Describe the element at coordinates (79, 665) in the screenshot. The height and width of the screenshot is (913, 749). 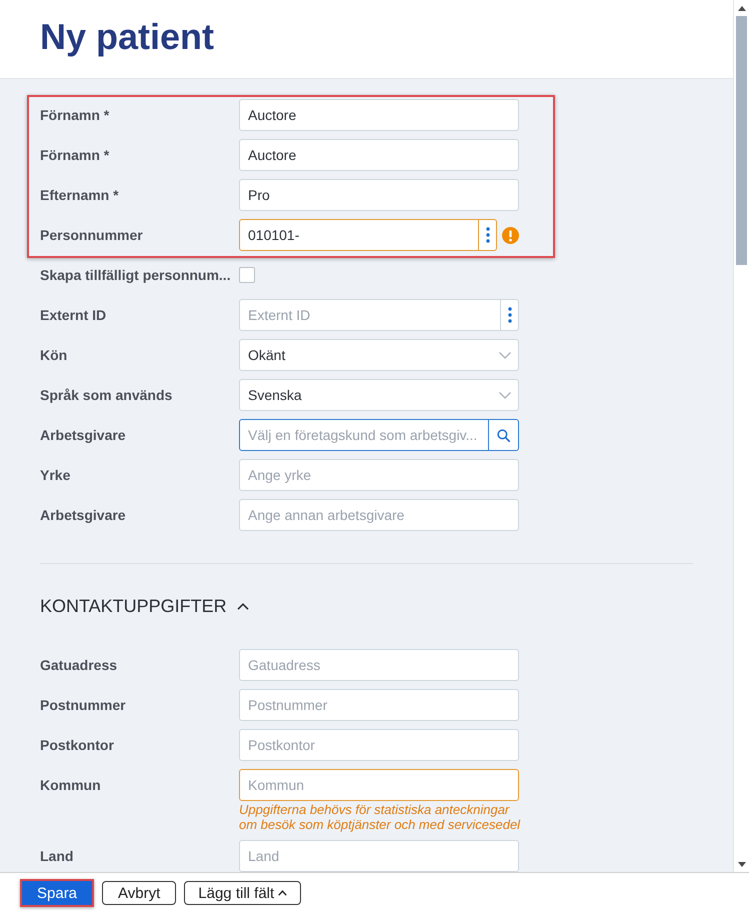
I see `field-label: Gatuadress` at that location.